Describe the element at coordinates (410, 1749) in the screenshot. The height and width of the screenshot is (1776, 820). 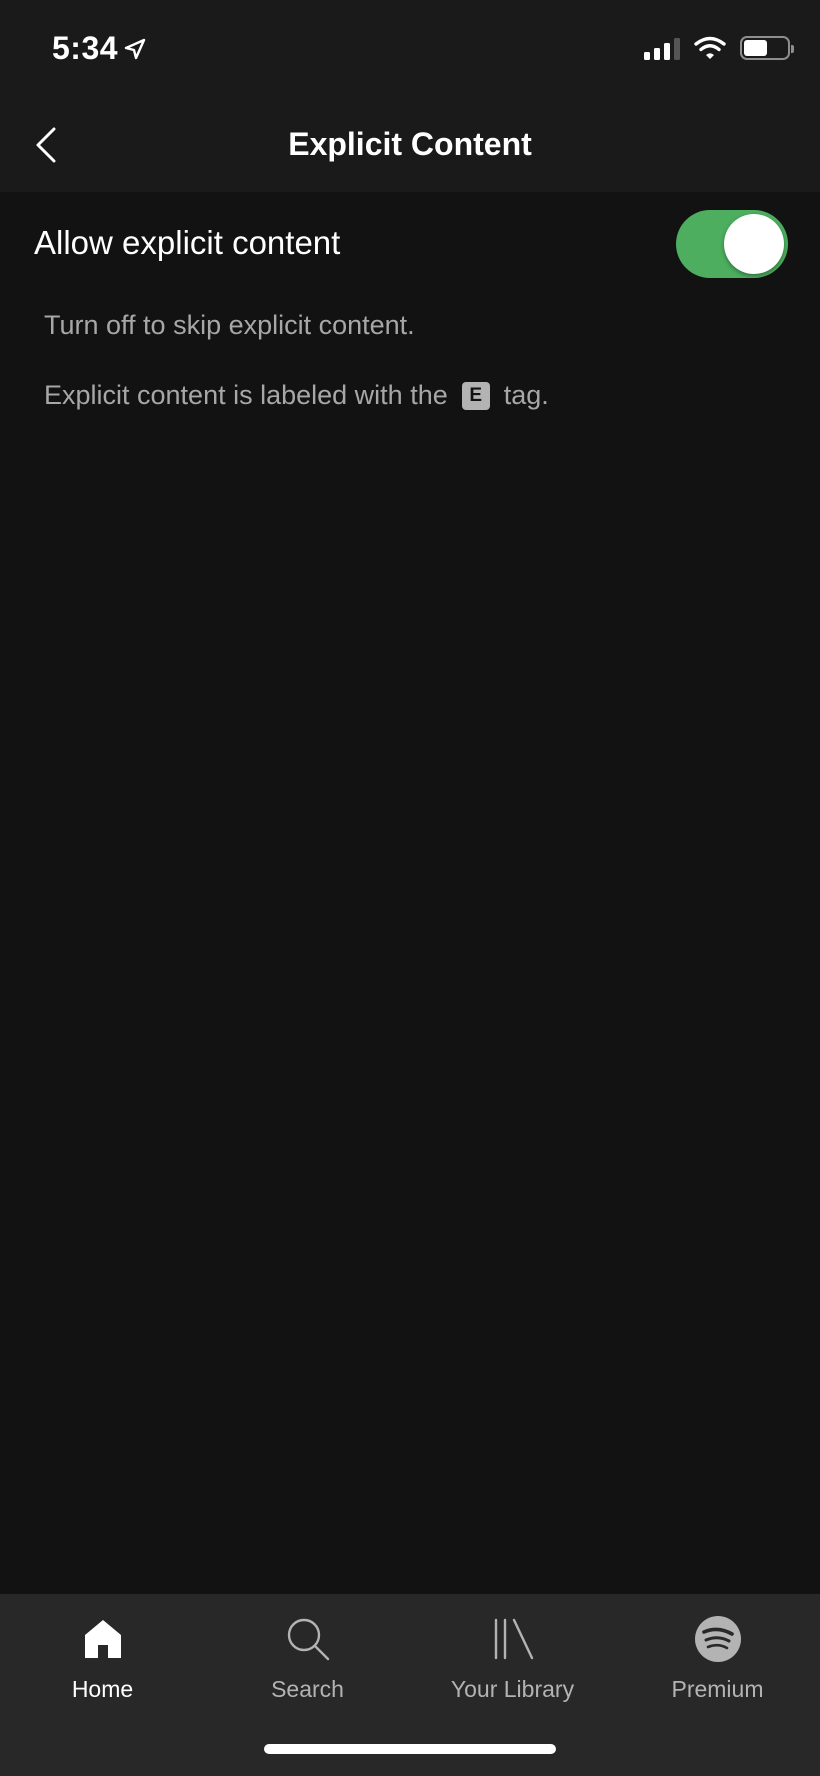
I see `home-indicator` at that location.